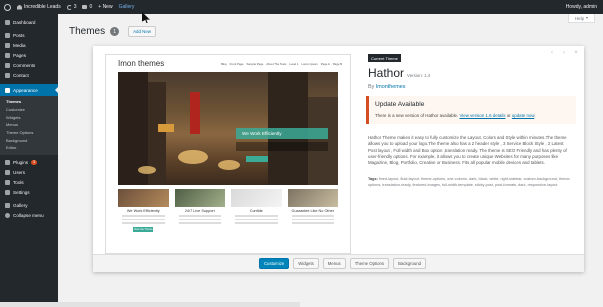 This screenshot has height=307, width=603. I want to click on view-details-link: View version 1.6 details, so click(482, 115).